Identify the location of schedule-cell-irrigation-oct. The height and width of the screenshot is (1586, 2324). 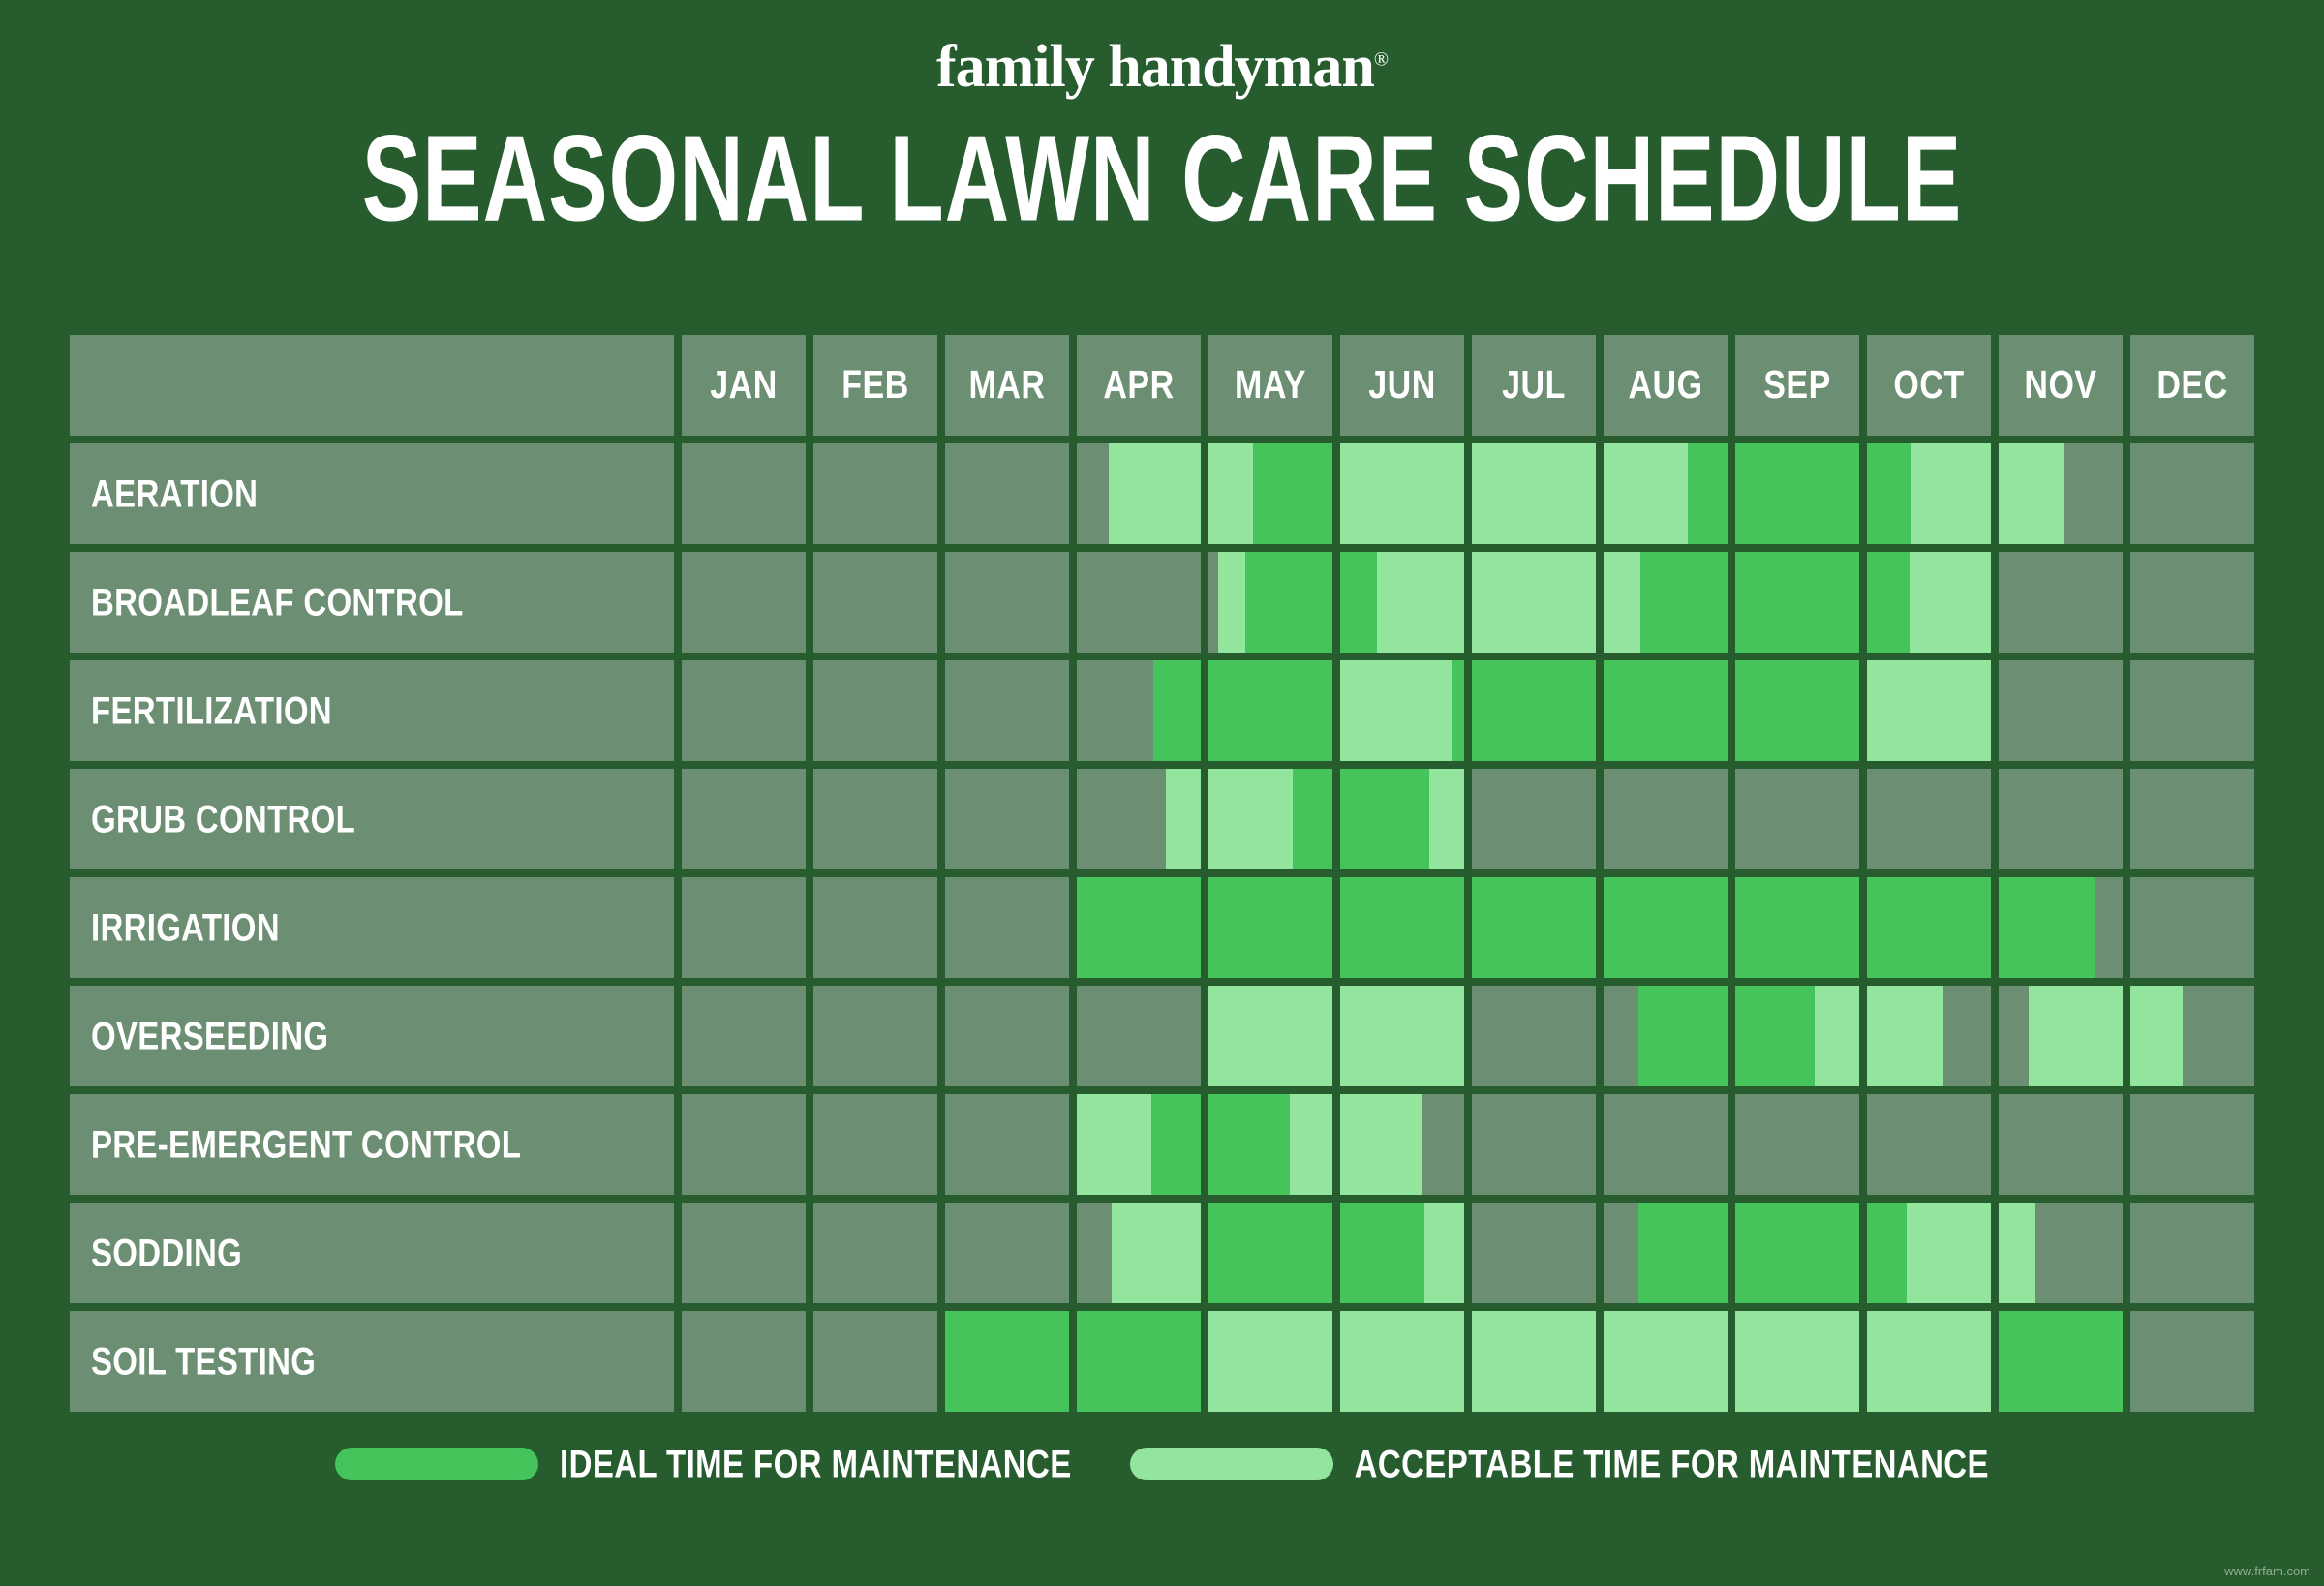
(1929, 927).